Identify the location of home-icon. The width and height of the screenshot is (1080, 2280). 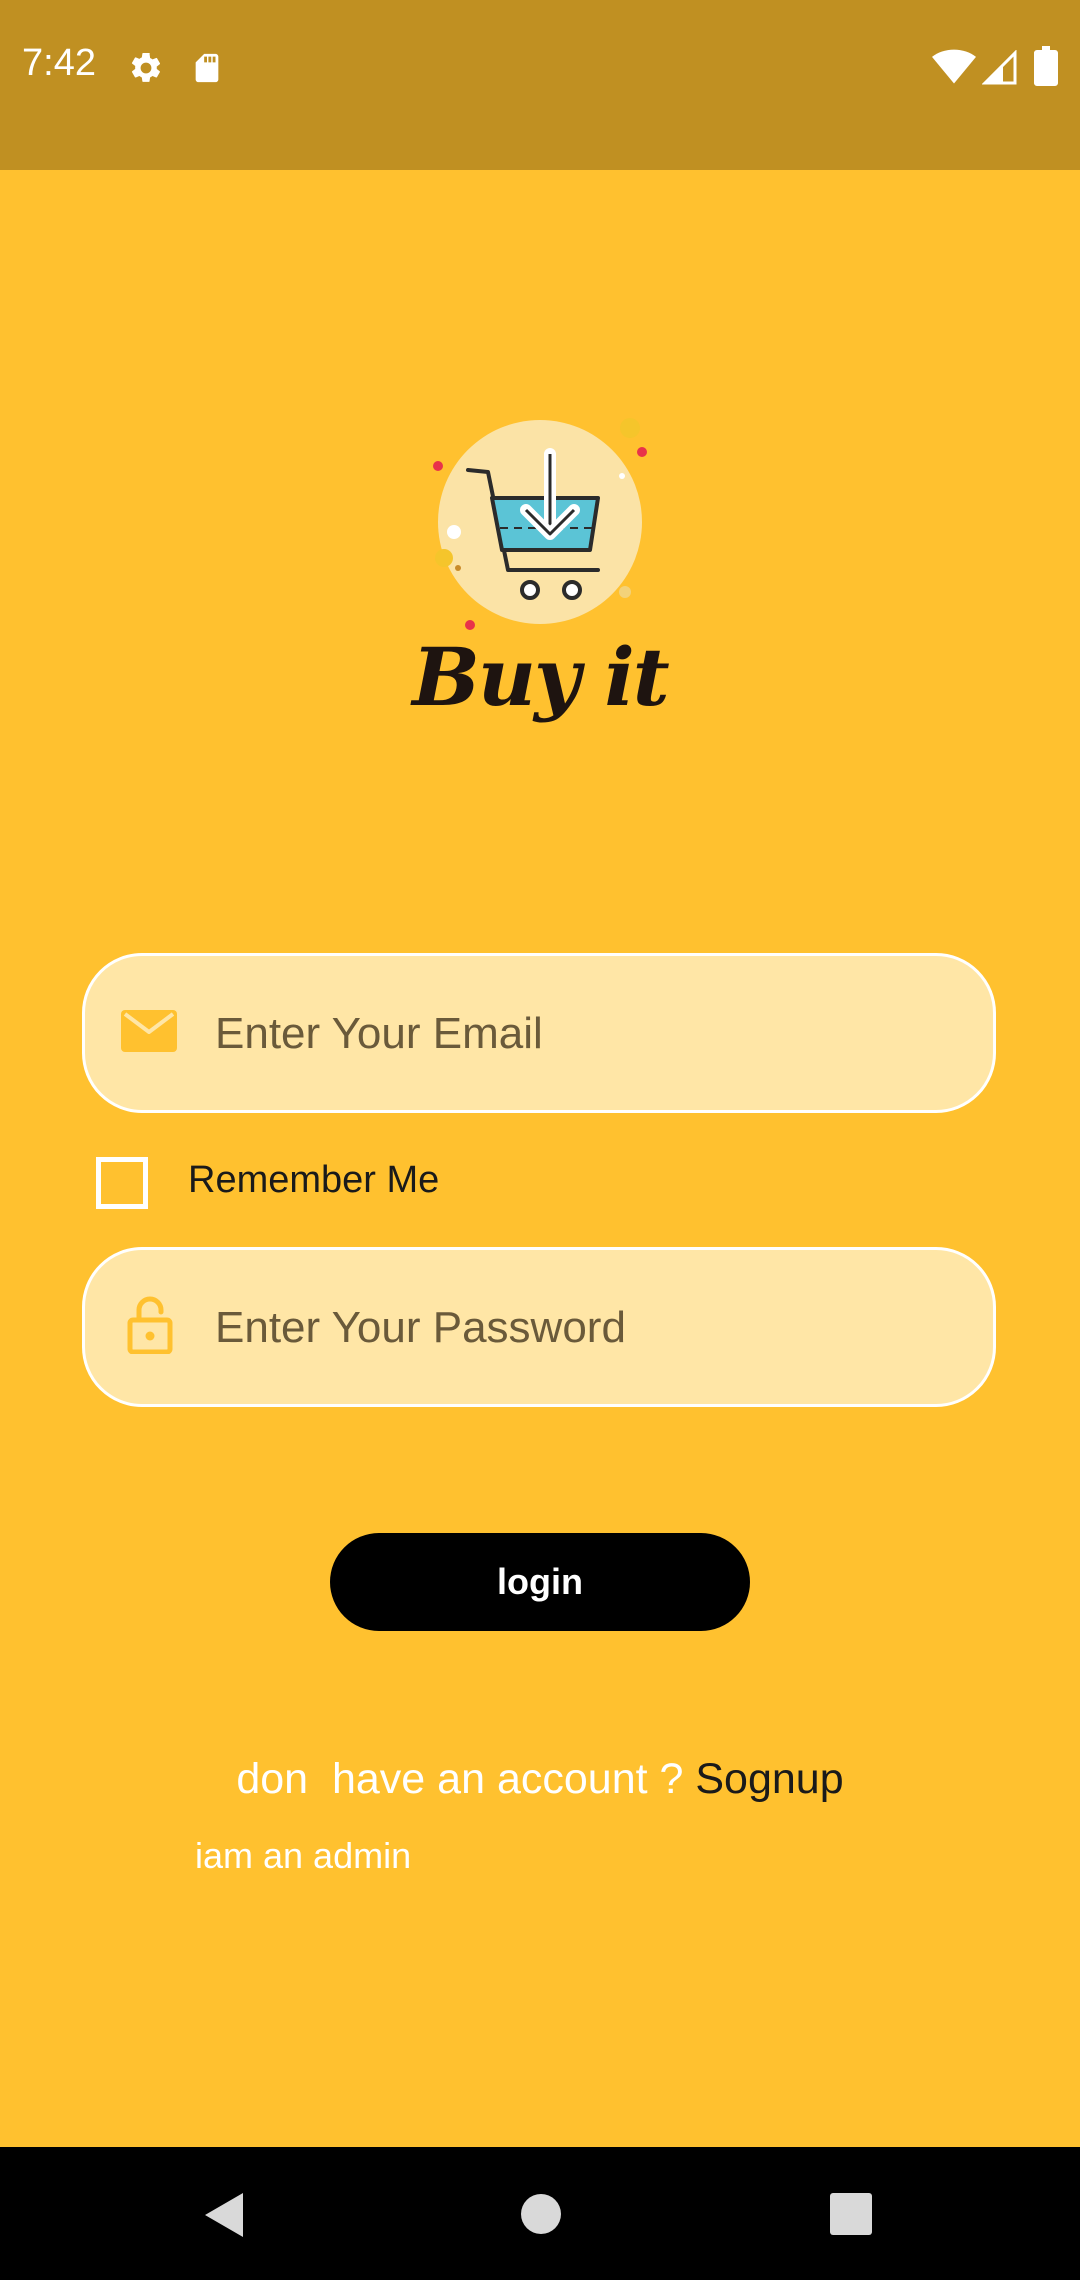
(541, 2214).